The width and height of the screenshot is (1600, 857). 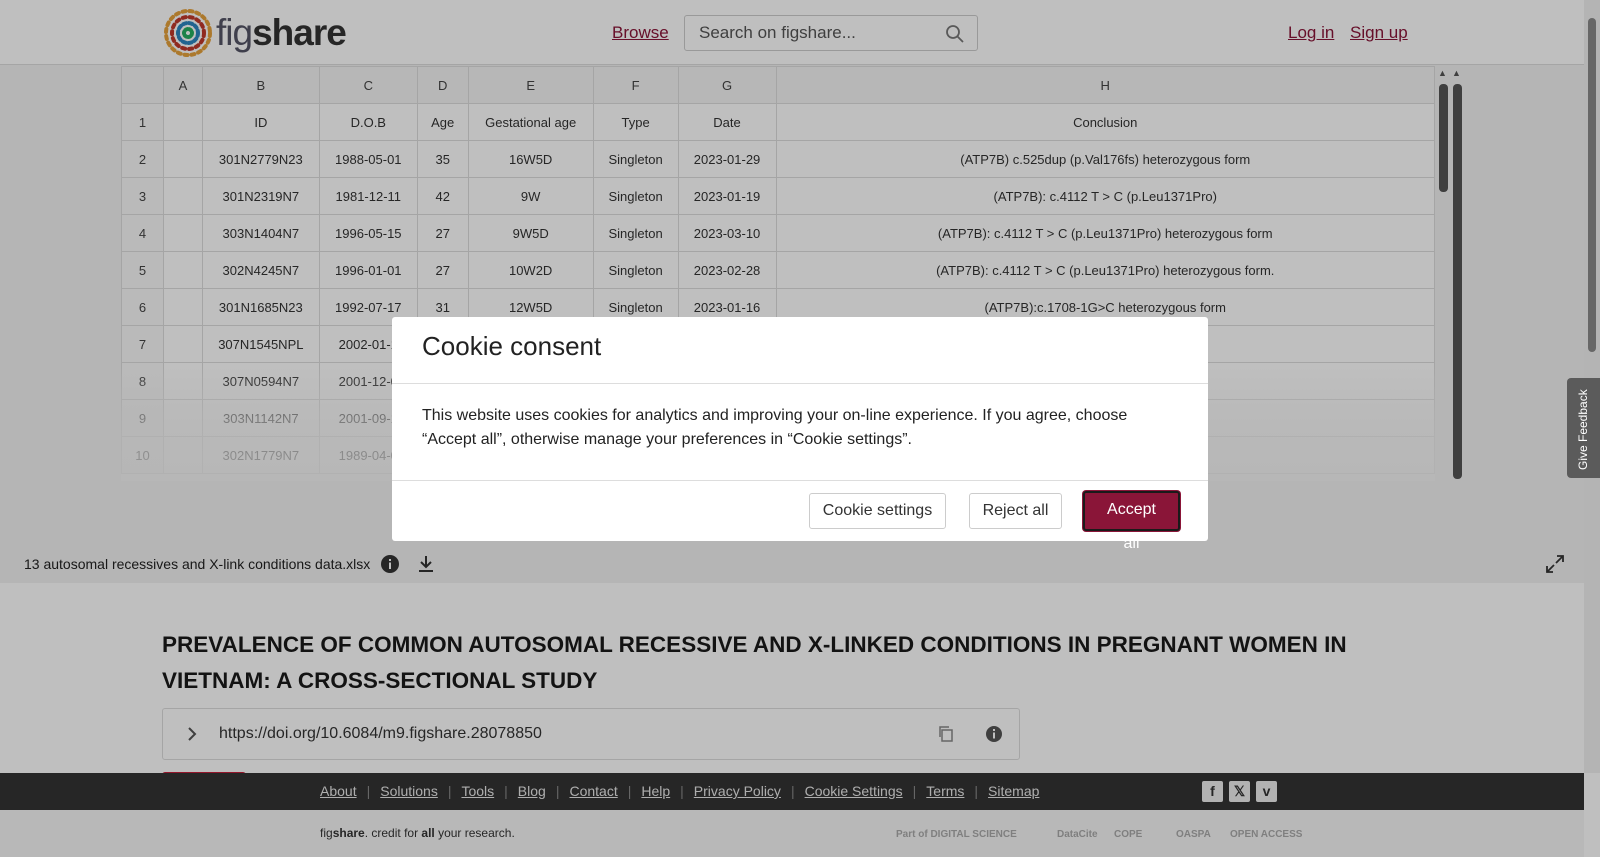 What do you see at coordinates (1015, 511) in the screenshot?
I see `reject-all-button: Reject all` at bounding box center [1015, 511].